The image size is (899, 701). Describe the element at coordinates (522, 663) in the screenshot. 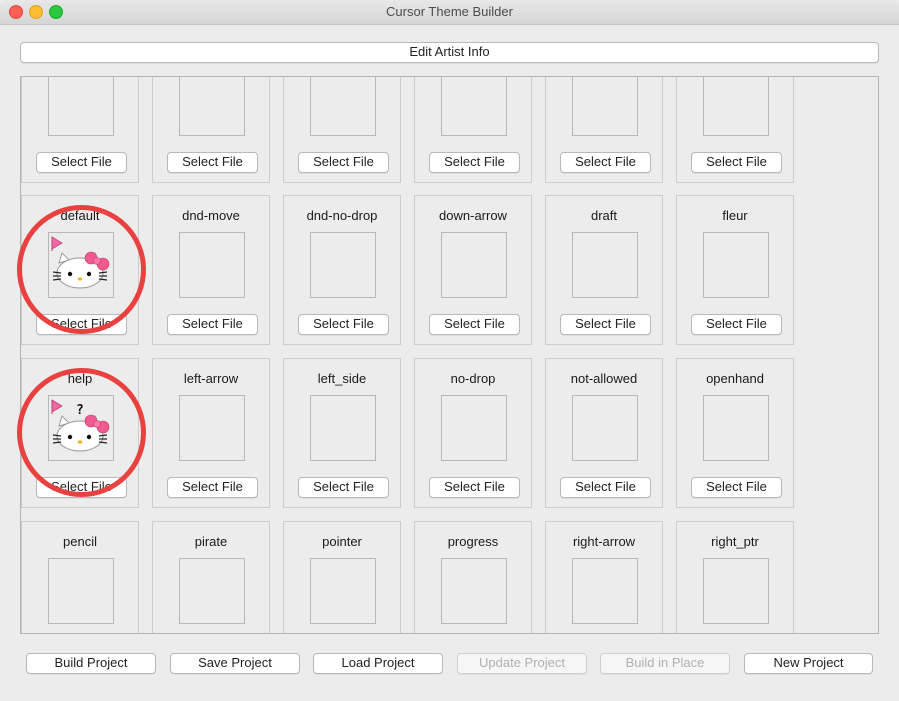

I see `update-project-button: Update Project` at that location.